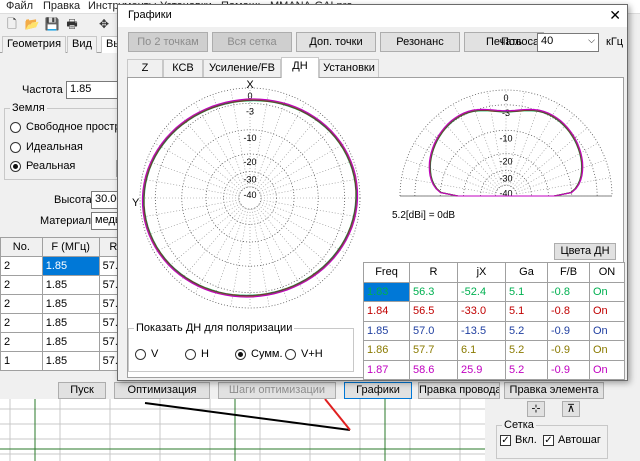 This screenshot has height=461, width=640. What do you see at coordinates (15, 127) in the screenshot?
I see `ground-free-radio` at bounding box center [15, 127].